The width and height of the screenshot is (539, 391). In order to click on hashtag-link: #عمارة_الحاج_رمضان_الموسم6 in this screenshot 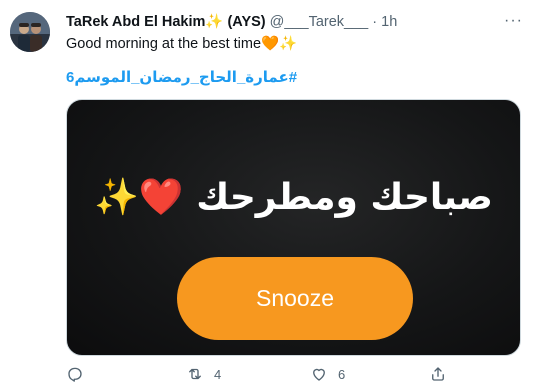, I will do `click(181, 77)`.